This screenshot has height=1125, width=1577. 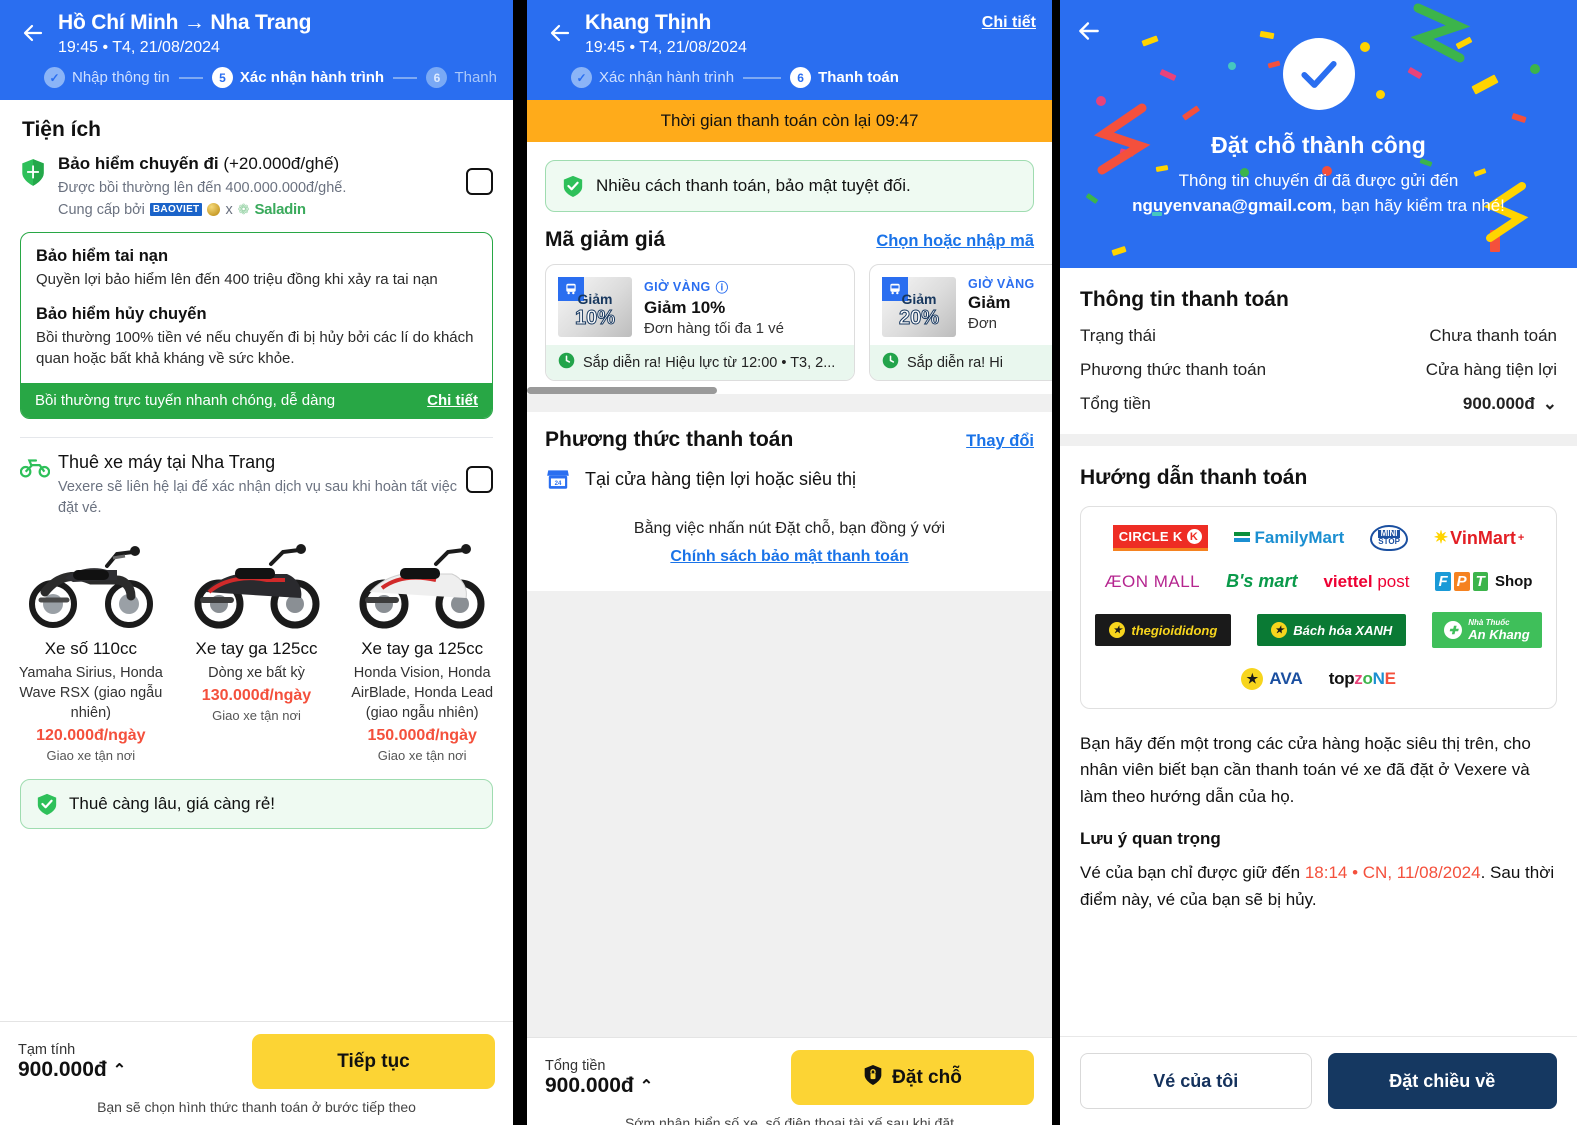 I want to click on bike-rental-checkbox, so click(x=479, y=480).